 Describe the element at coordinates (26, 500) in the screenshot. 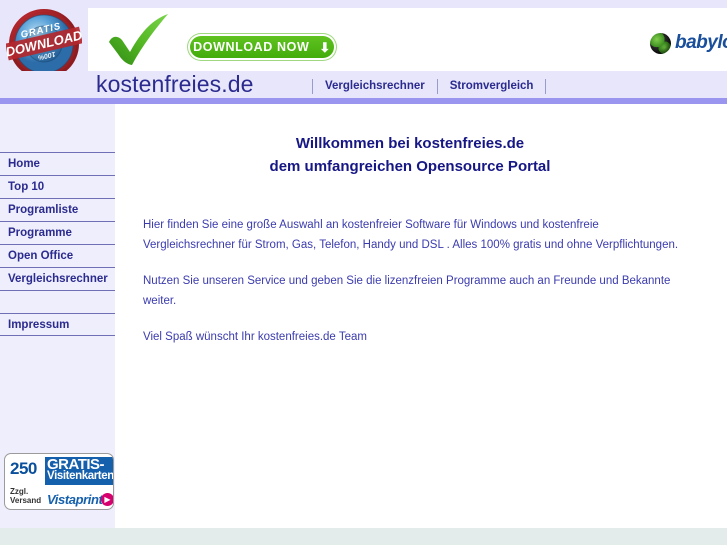

I see `vistaprint-shipping-note-line2: Versand` at that location.